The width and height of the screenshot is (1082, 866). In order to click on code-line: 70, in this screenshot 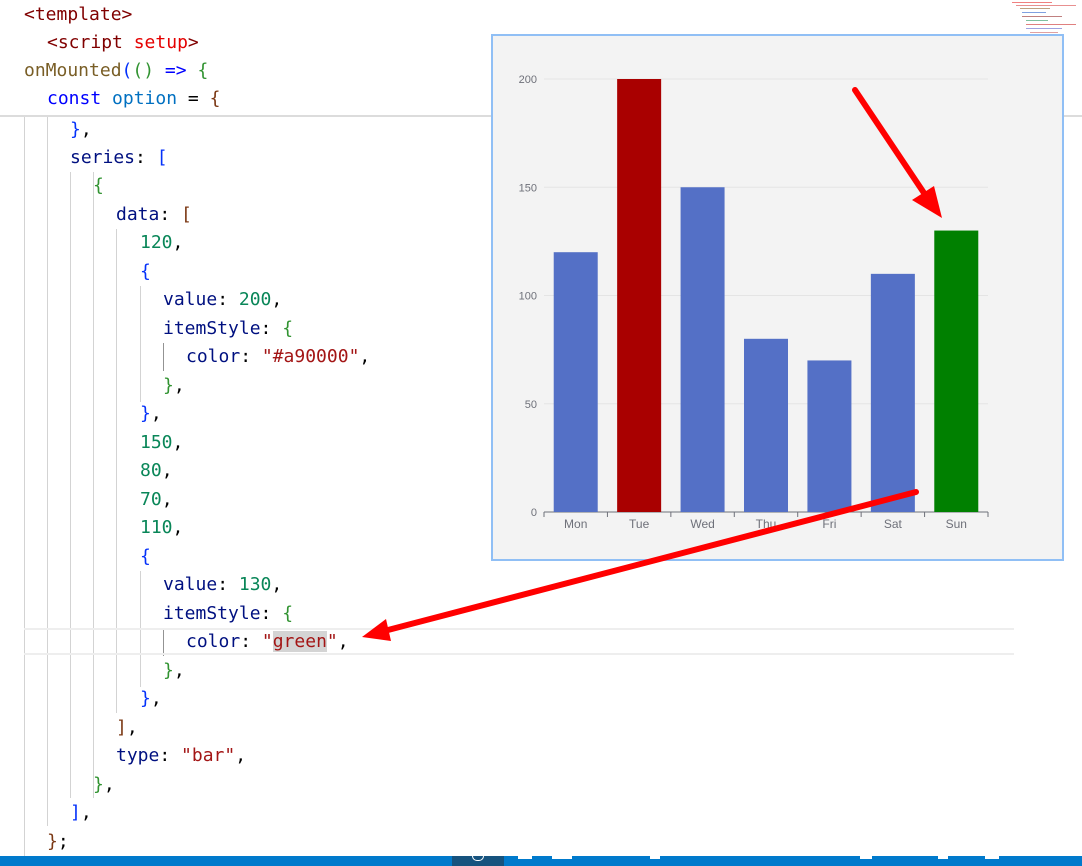, I will do `click(156, 500)`.